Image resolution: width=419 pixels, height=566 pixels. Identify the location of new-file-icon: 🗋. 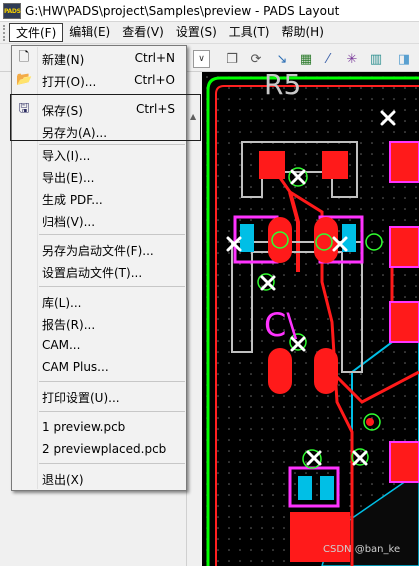
(24, 57).